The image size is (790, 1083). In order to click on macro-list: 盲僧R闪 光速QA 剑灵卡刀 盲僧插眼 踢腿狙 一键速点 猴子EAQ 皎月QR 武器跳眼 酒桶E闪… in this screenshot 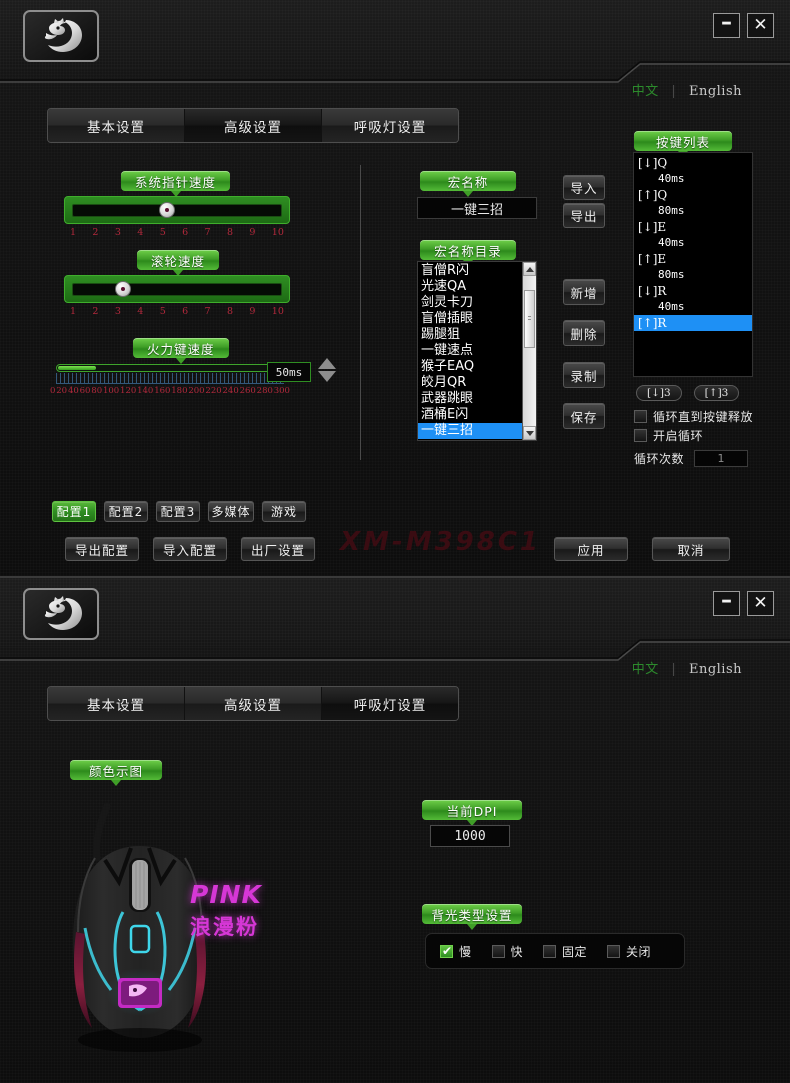, I will do `click(477, 351)`.